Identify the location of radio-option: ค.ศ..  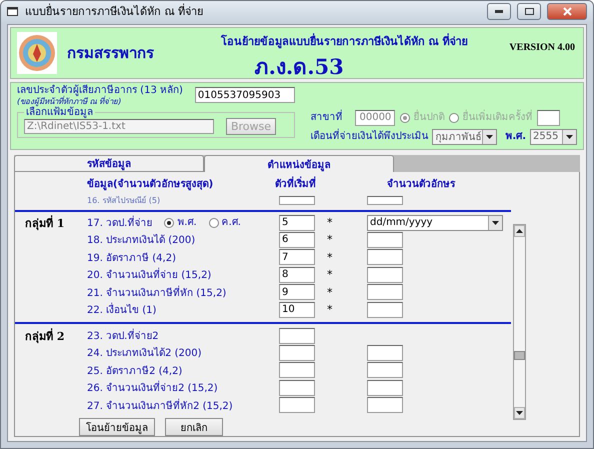
(224, 222).